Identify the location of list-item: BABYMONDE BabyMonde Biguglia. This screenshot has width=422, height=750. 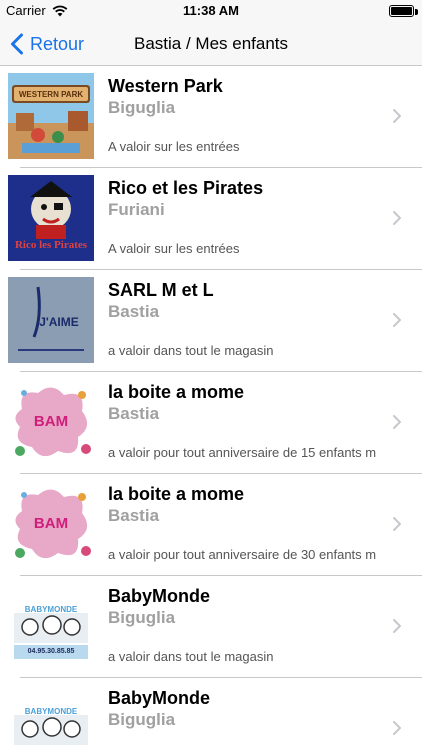
(211, 714).